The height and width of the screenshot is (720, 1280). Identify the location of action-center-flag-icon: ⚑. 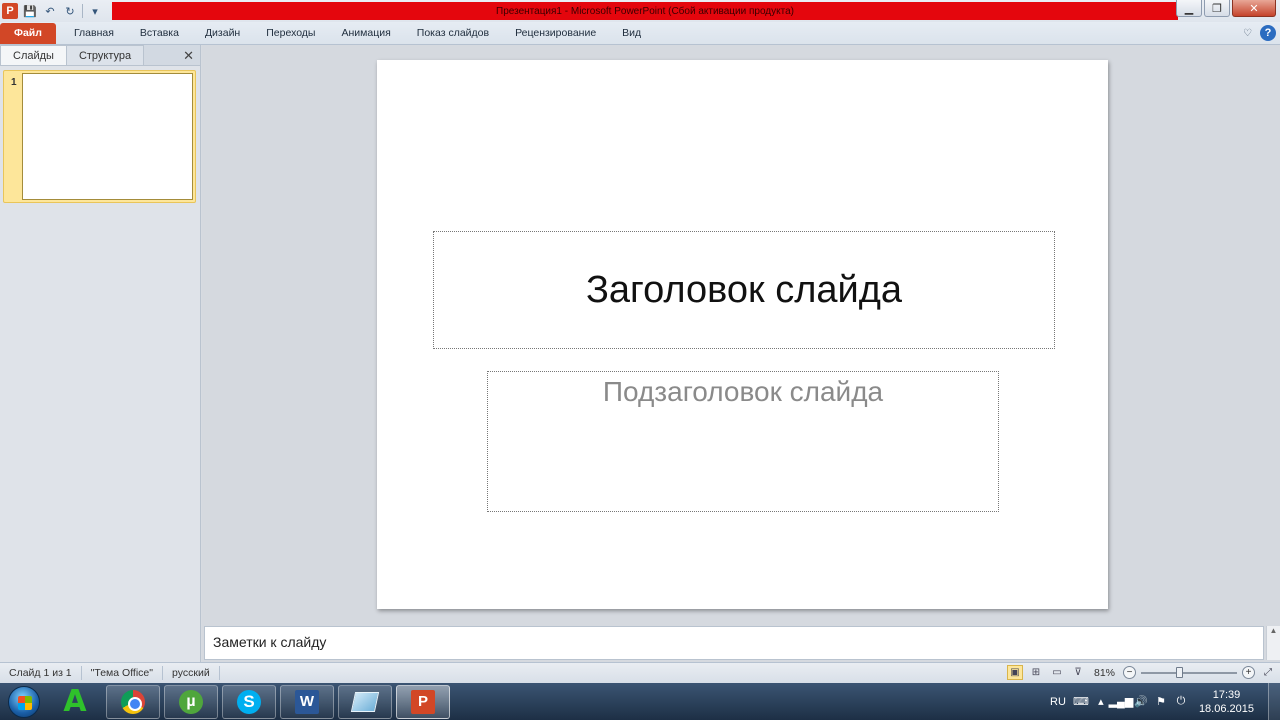
(1161, 702).